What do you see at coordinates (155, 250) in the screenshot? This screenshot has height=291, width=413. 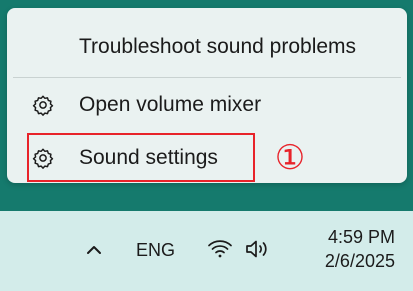 I see `language-indicator: ENG` at bounding box center [155, 250].